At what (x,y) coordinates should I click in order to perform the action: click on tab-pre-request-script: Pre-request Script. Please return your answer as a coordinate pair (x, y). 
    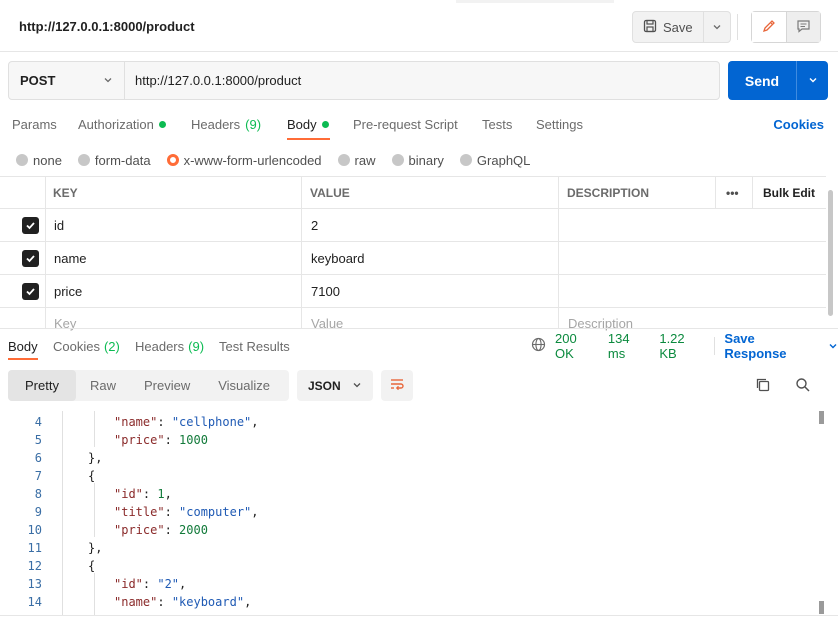
    Looking at the image, I should click on (405, 124).